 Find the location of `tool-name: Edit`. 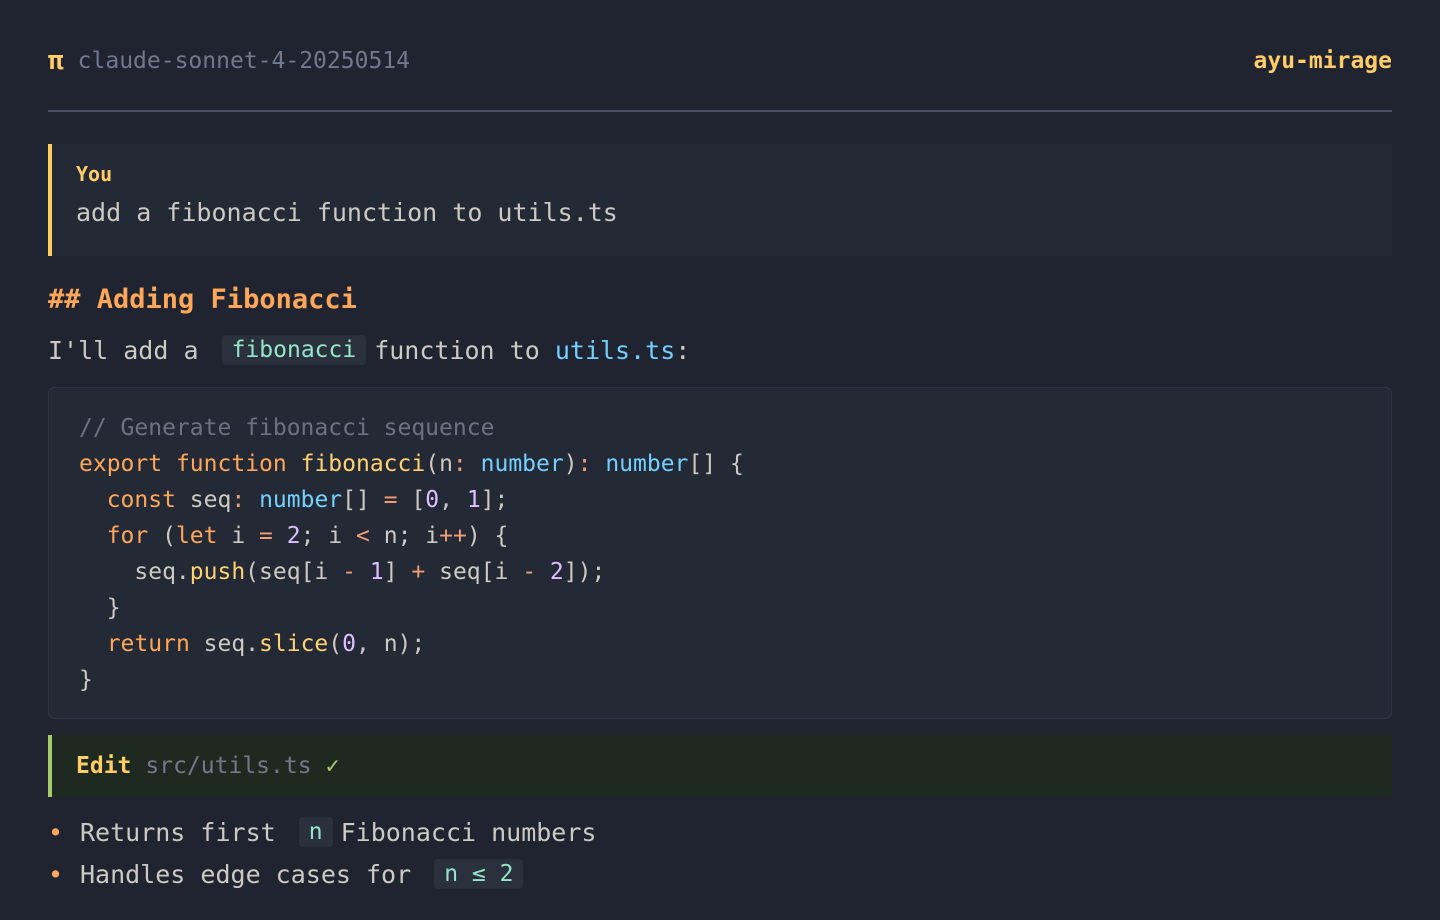

tool-name: Edit is located at coordinates (104, 766).